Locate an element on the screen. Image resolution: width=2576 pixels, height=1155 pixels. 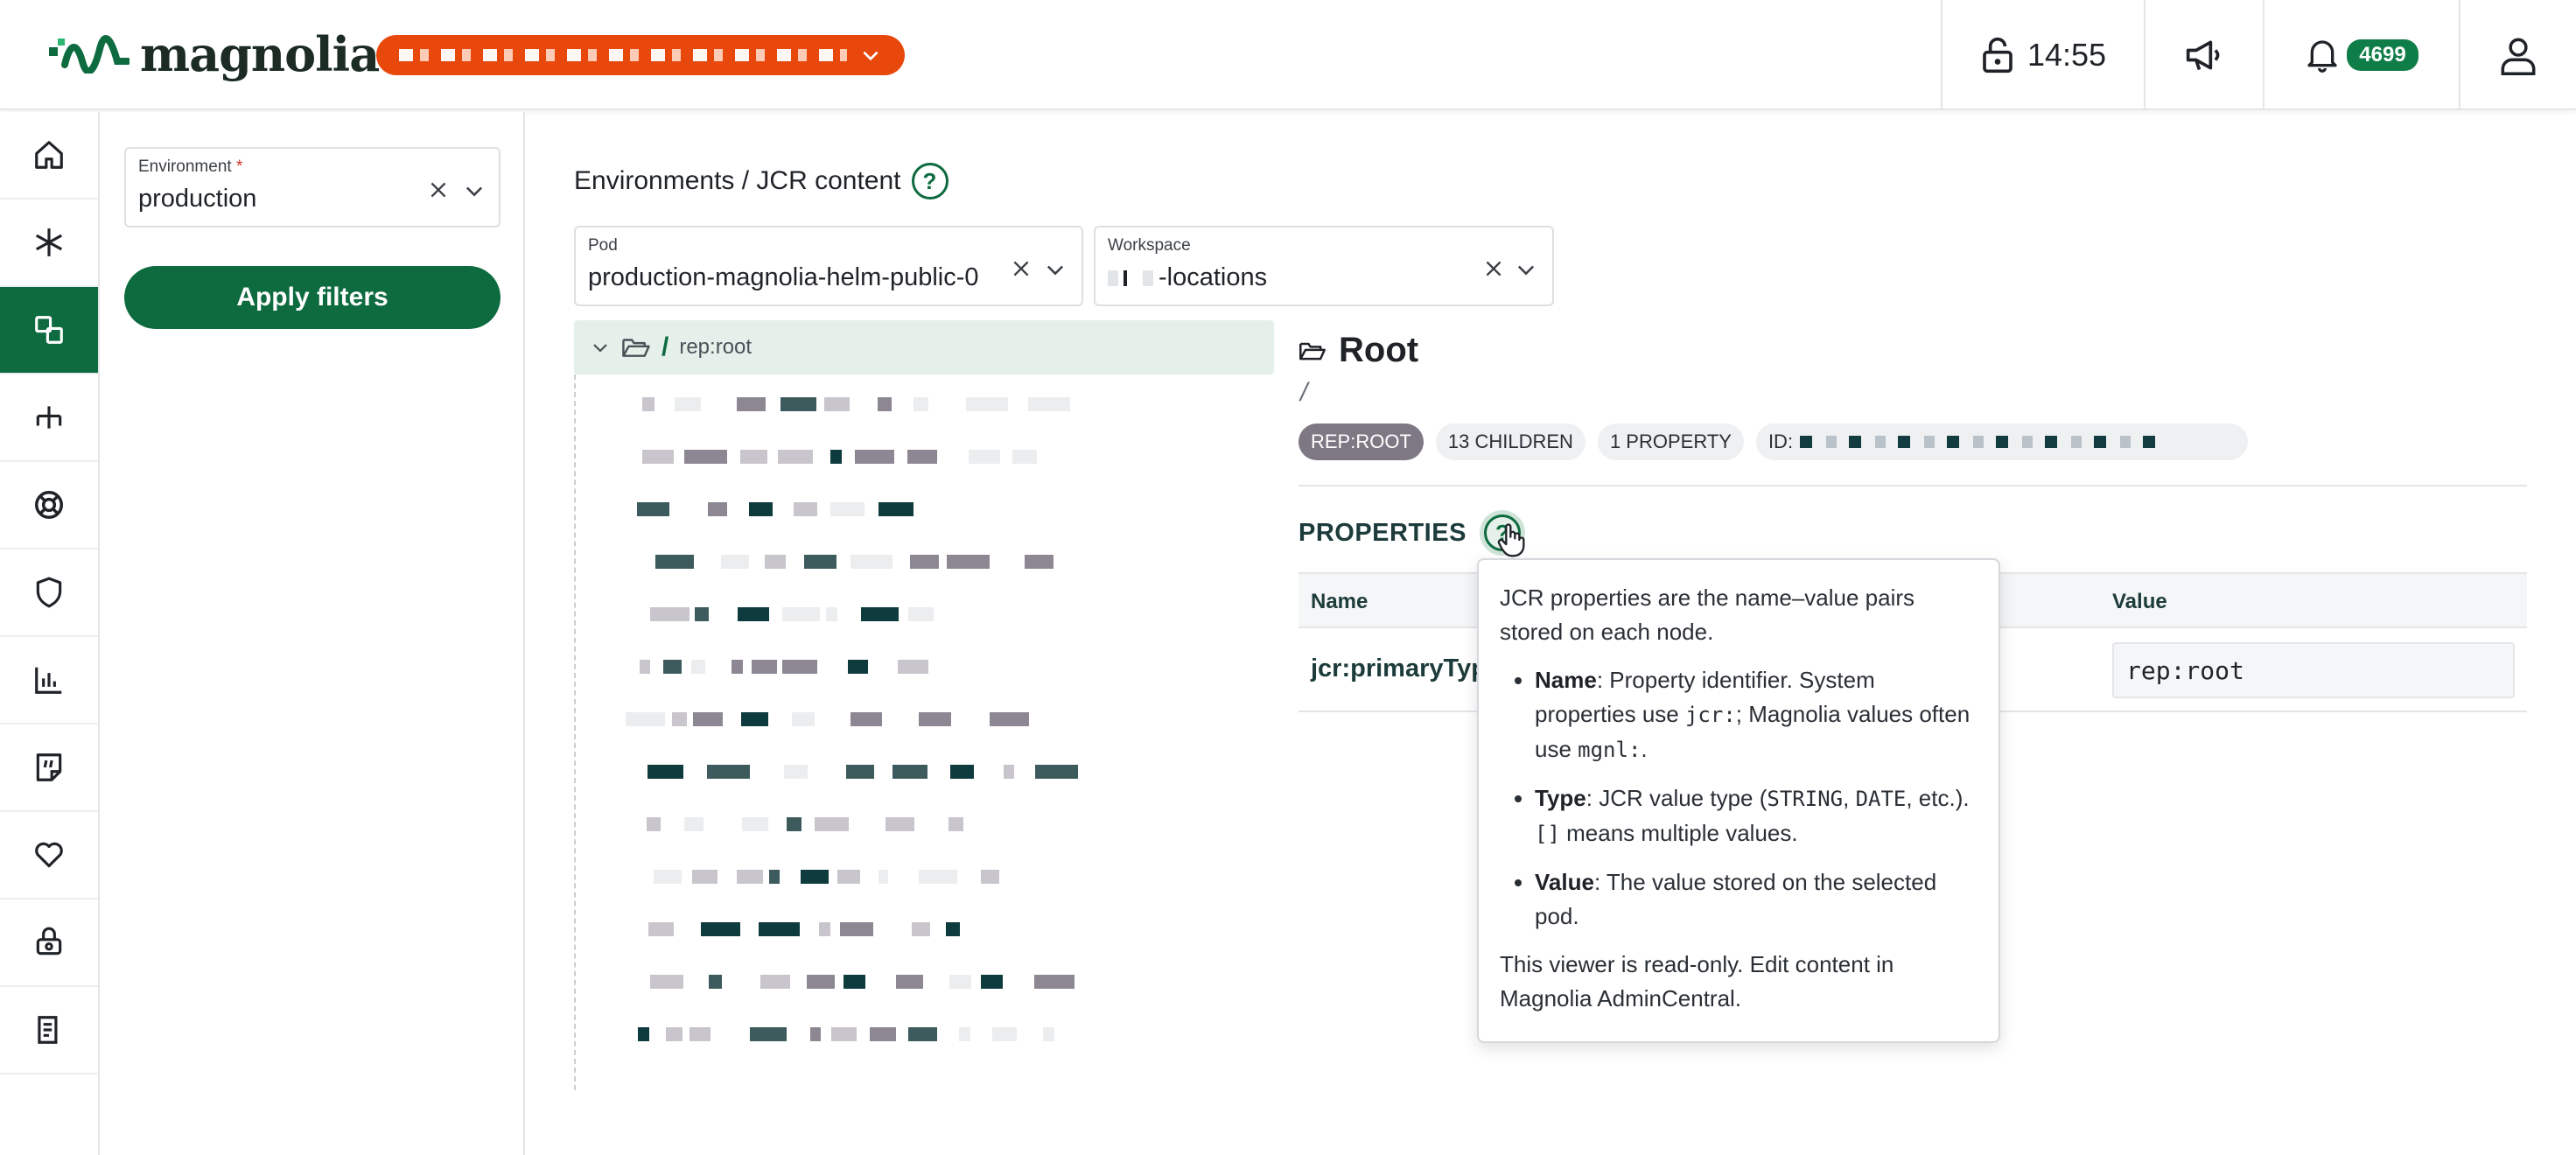
nav-fork is located at coordinates (49, 418).